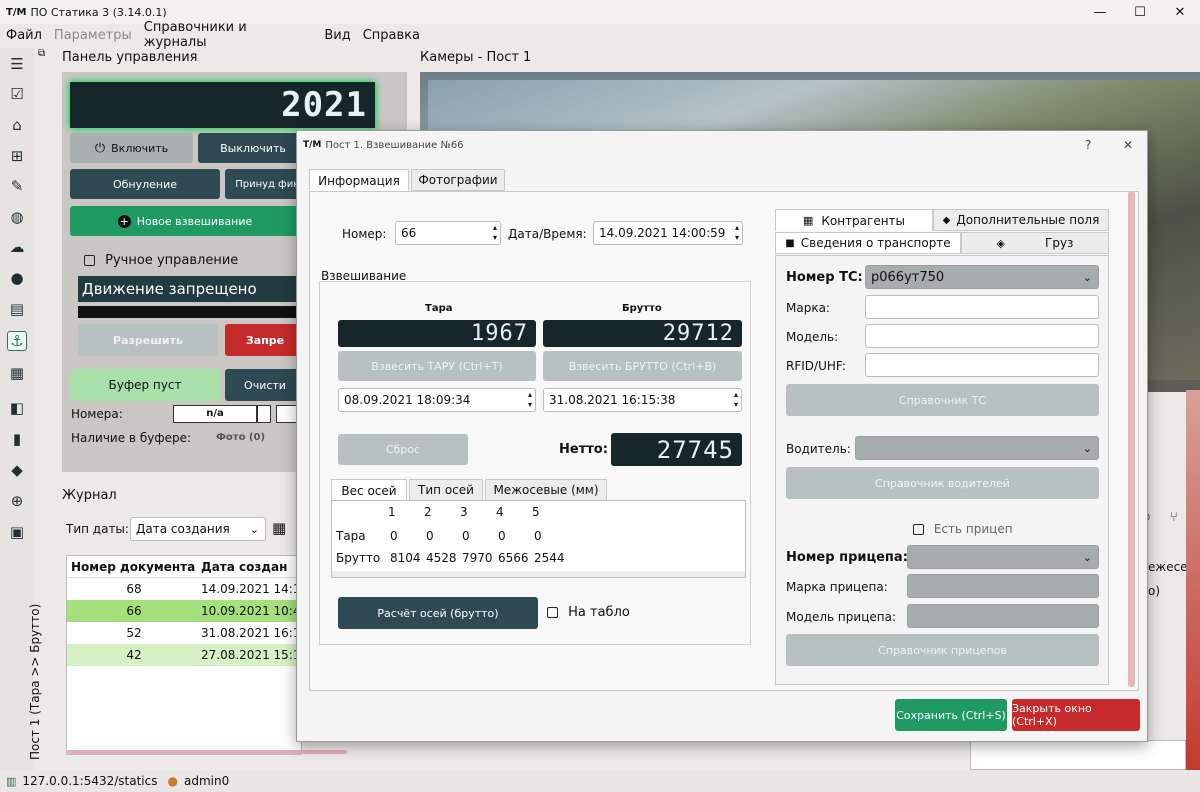 This screenshot has width=1200, height=792. Describe the element at coordinates (17, 94) in the screenshot. I see `clipboard-check-icon: ☑` at that location.